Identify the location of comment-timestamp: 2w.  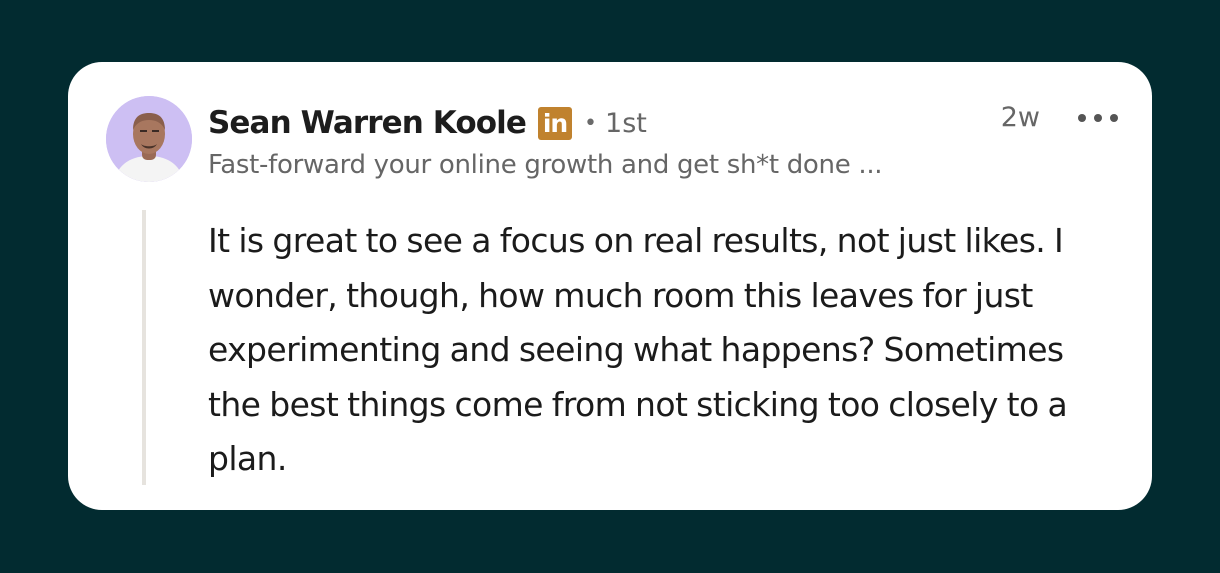
(1020, 117).